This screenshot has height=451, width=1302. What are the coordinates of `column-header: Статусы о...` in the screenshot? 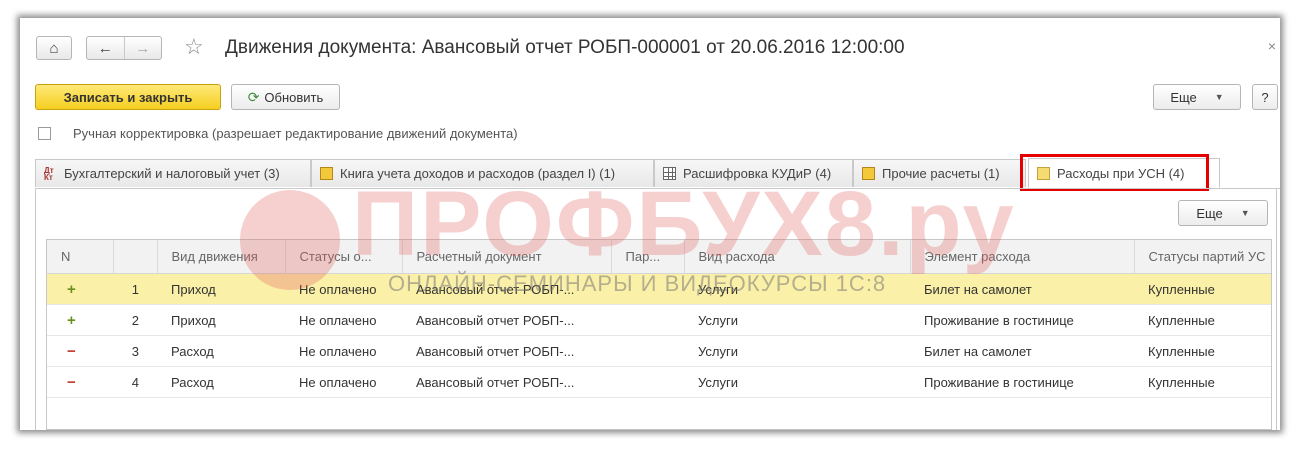 It's located at (344, 257).